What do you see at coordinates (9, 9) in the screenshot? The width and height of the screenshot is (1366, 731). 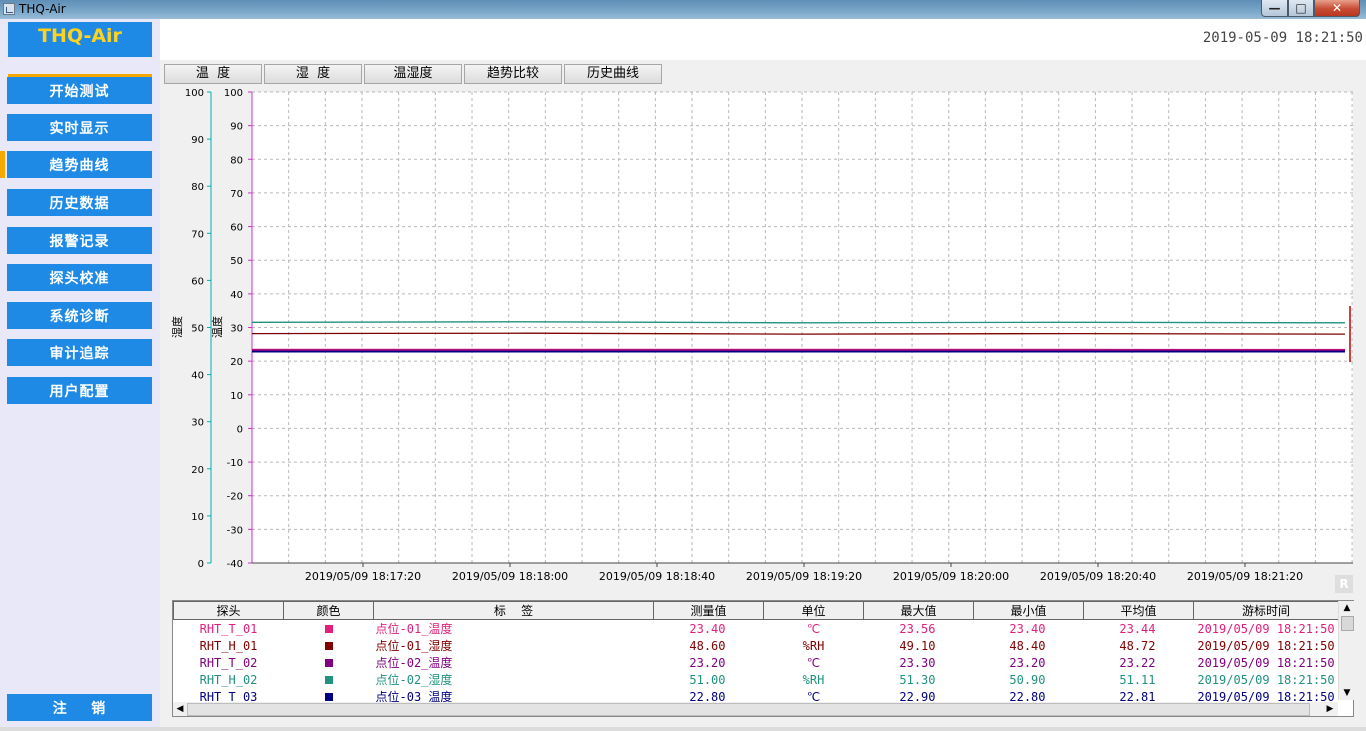 I see `app-icon` at bounding box center [9, 9].